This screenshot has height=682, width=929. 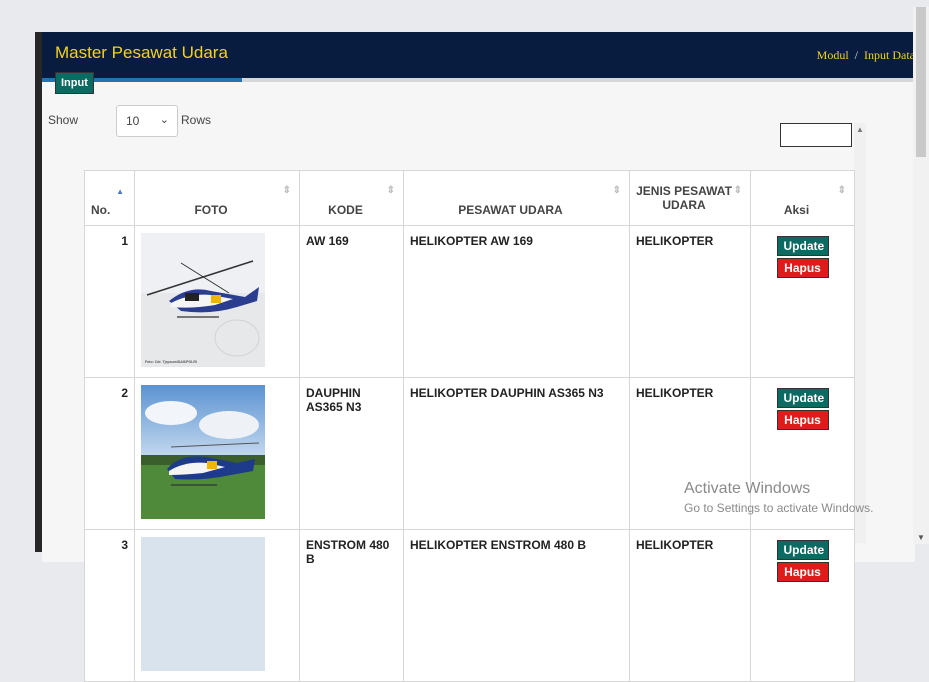 I want to click on kode-cell: AW 169, so click(x=351, y=301).